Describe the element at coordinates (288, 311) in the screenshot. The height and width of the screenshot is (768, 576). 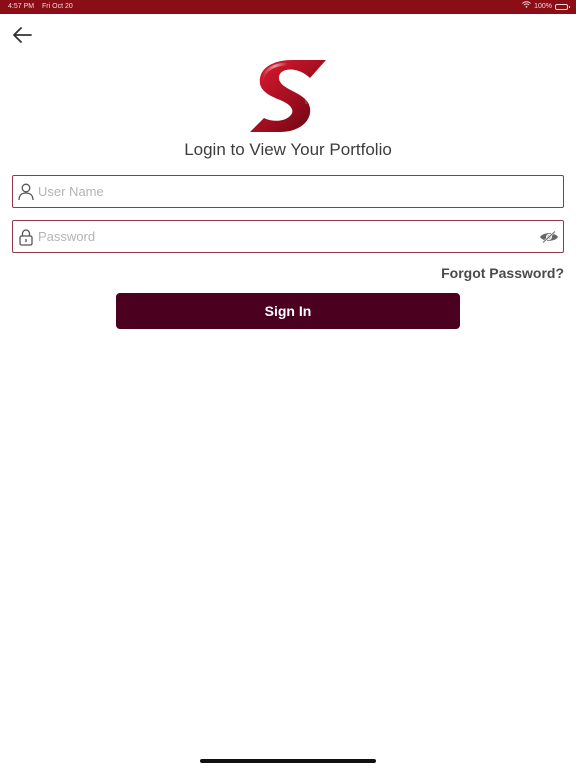
I see `sign-in-button: Sign In` at that location.